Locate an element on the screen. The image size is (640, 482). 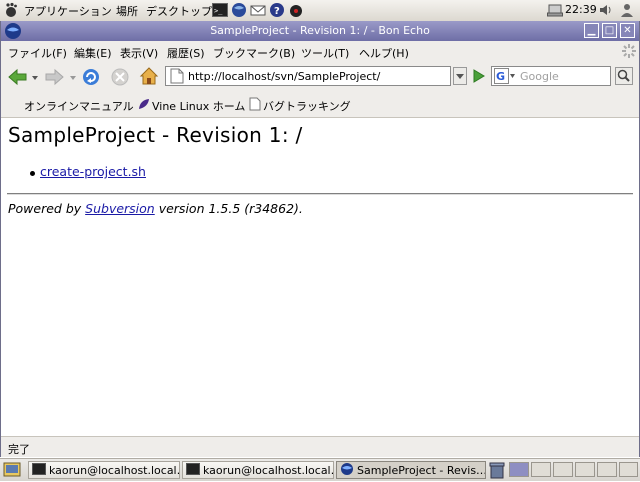
browser-launcher-icon is located at coordinates (239, 10).